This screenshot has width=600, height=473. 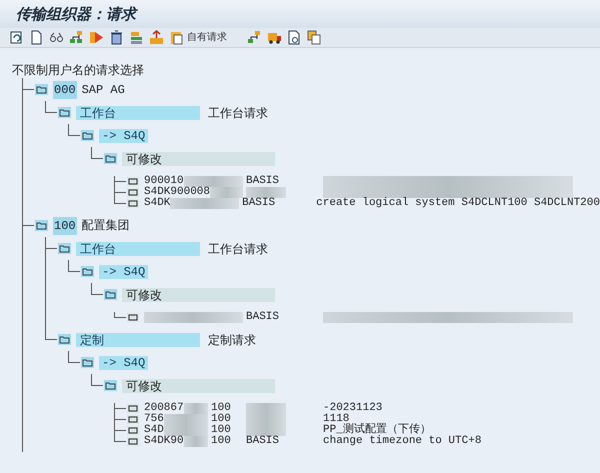 I want to click on request-id: S4D, so click(x=154, y=430).